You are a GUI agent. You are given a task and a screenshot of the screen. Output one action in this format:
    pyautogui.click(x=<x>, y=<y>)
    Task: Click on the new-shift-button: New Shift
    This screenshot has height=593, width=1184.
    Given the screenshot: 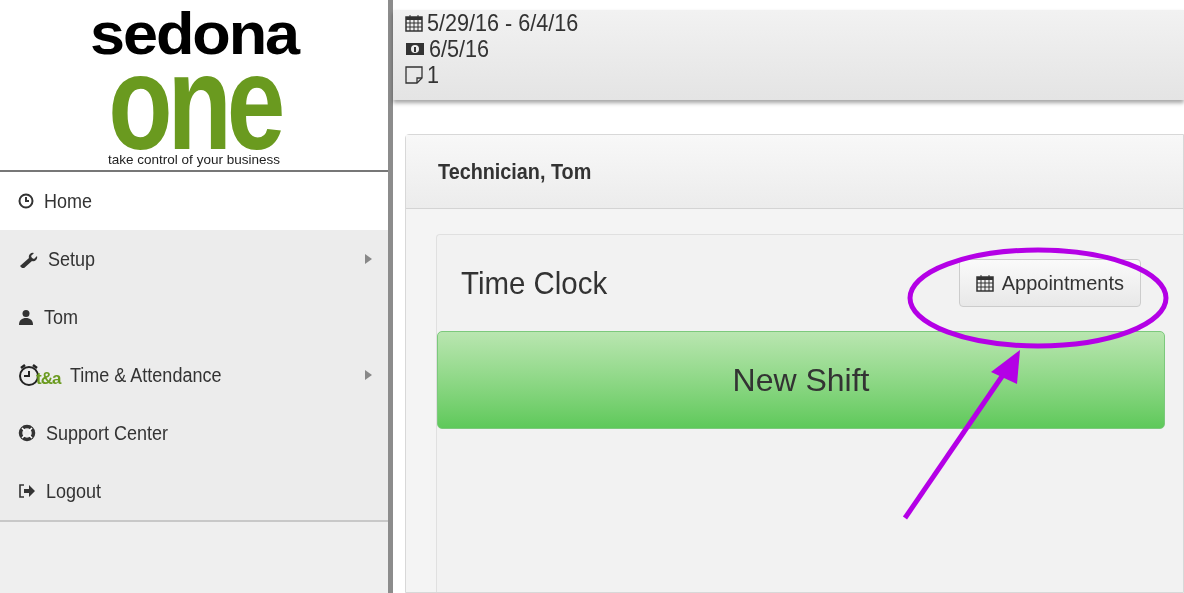 What is the action you would take?
    pyautogui.click(x=801, y=380)
    